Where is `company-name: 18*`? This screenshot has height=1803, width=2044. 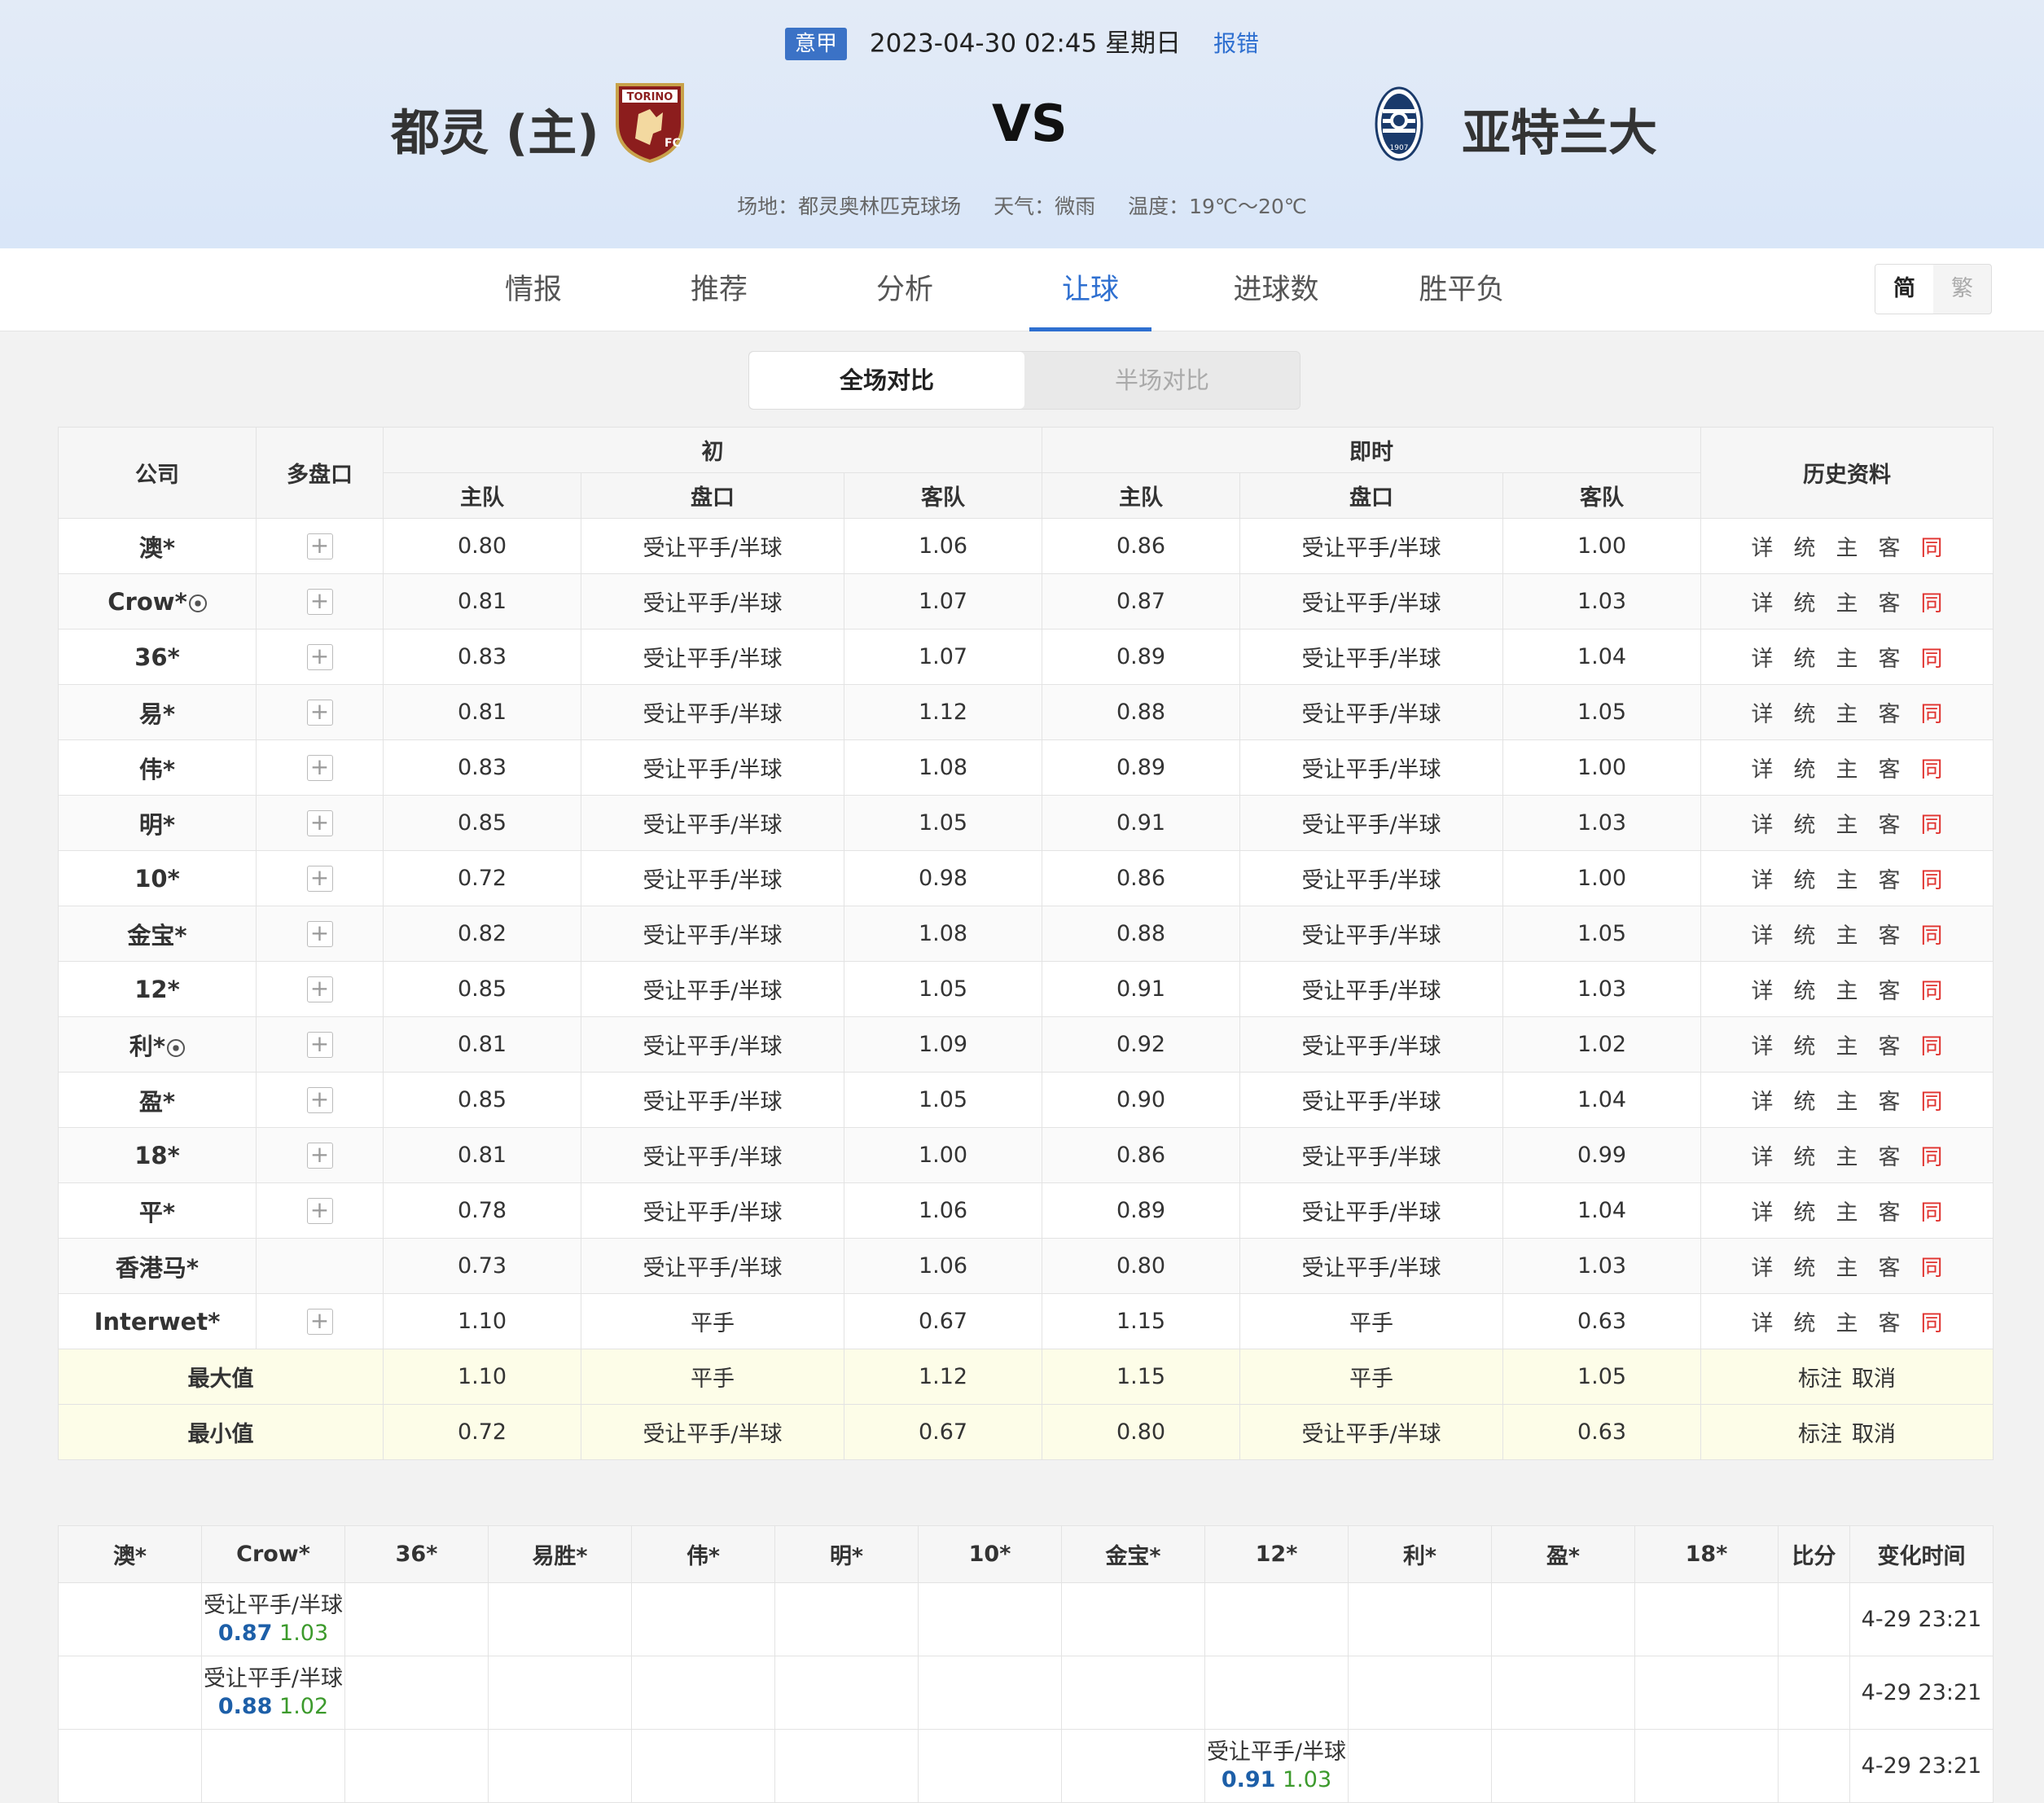 company-name: 18* is located at coordinates (157, 1156).